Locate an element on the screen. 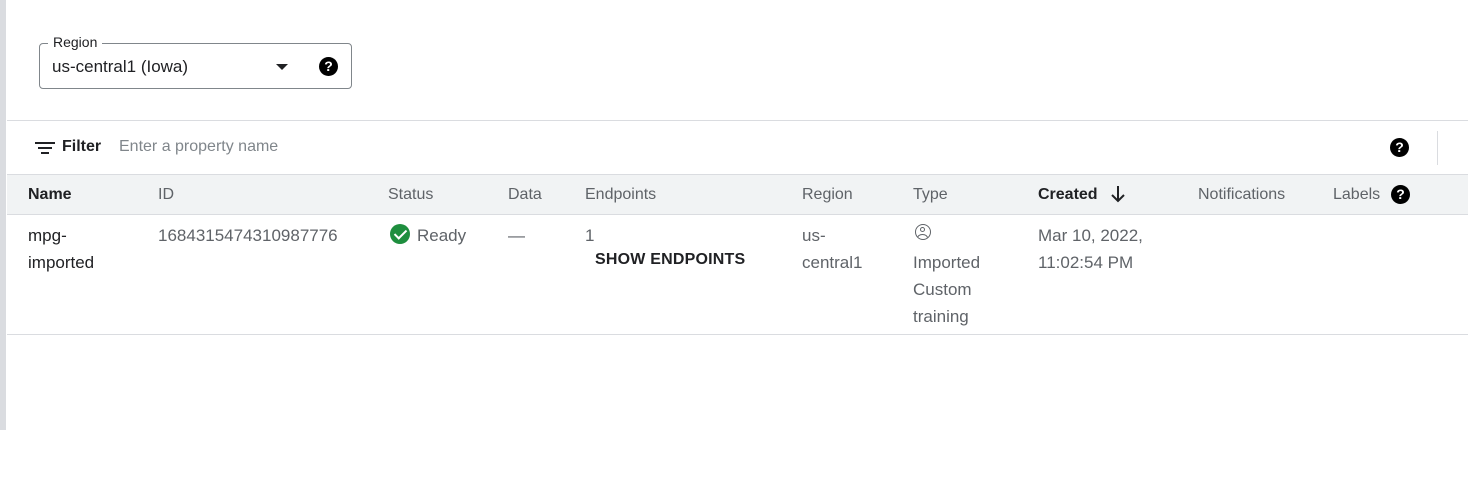 The image size is (1468, 479). filter-bar: Filter ? is located at coordinates (737, 147).